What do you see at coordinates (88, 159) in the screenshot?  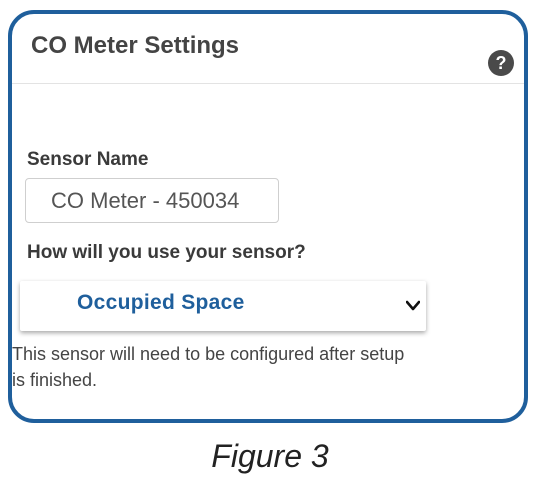 I see `sensor-name-label: Sensor Name` at bounding box center [88, 159].